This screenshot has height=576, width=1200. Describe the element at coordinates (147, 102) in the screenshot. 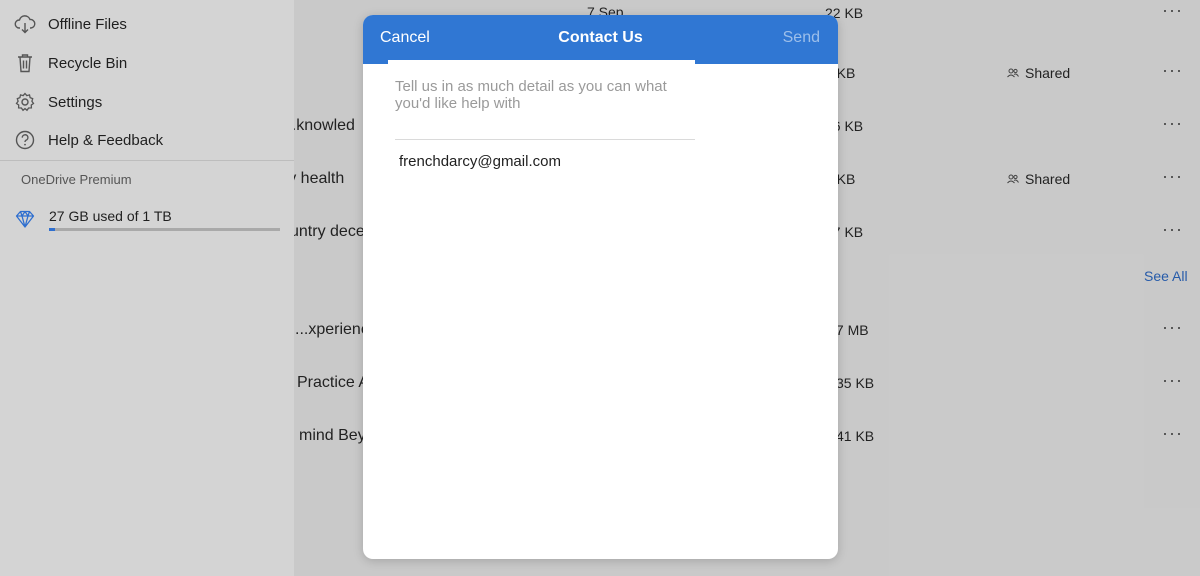

I see `menu-item-settings: Settings` at that location.